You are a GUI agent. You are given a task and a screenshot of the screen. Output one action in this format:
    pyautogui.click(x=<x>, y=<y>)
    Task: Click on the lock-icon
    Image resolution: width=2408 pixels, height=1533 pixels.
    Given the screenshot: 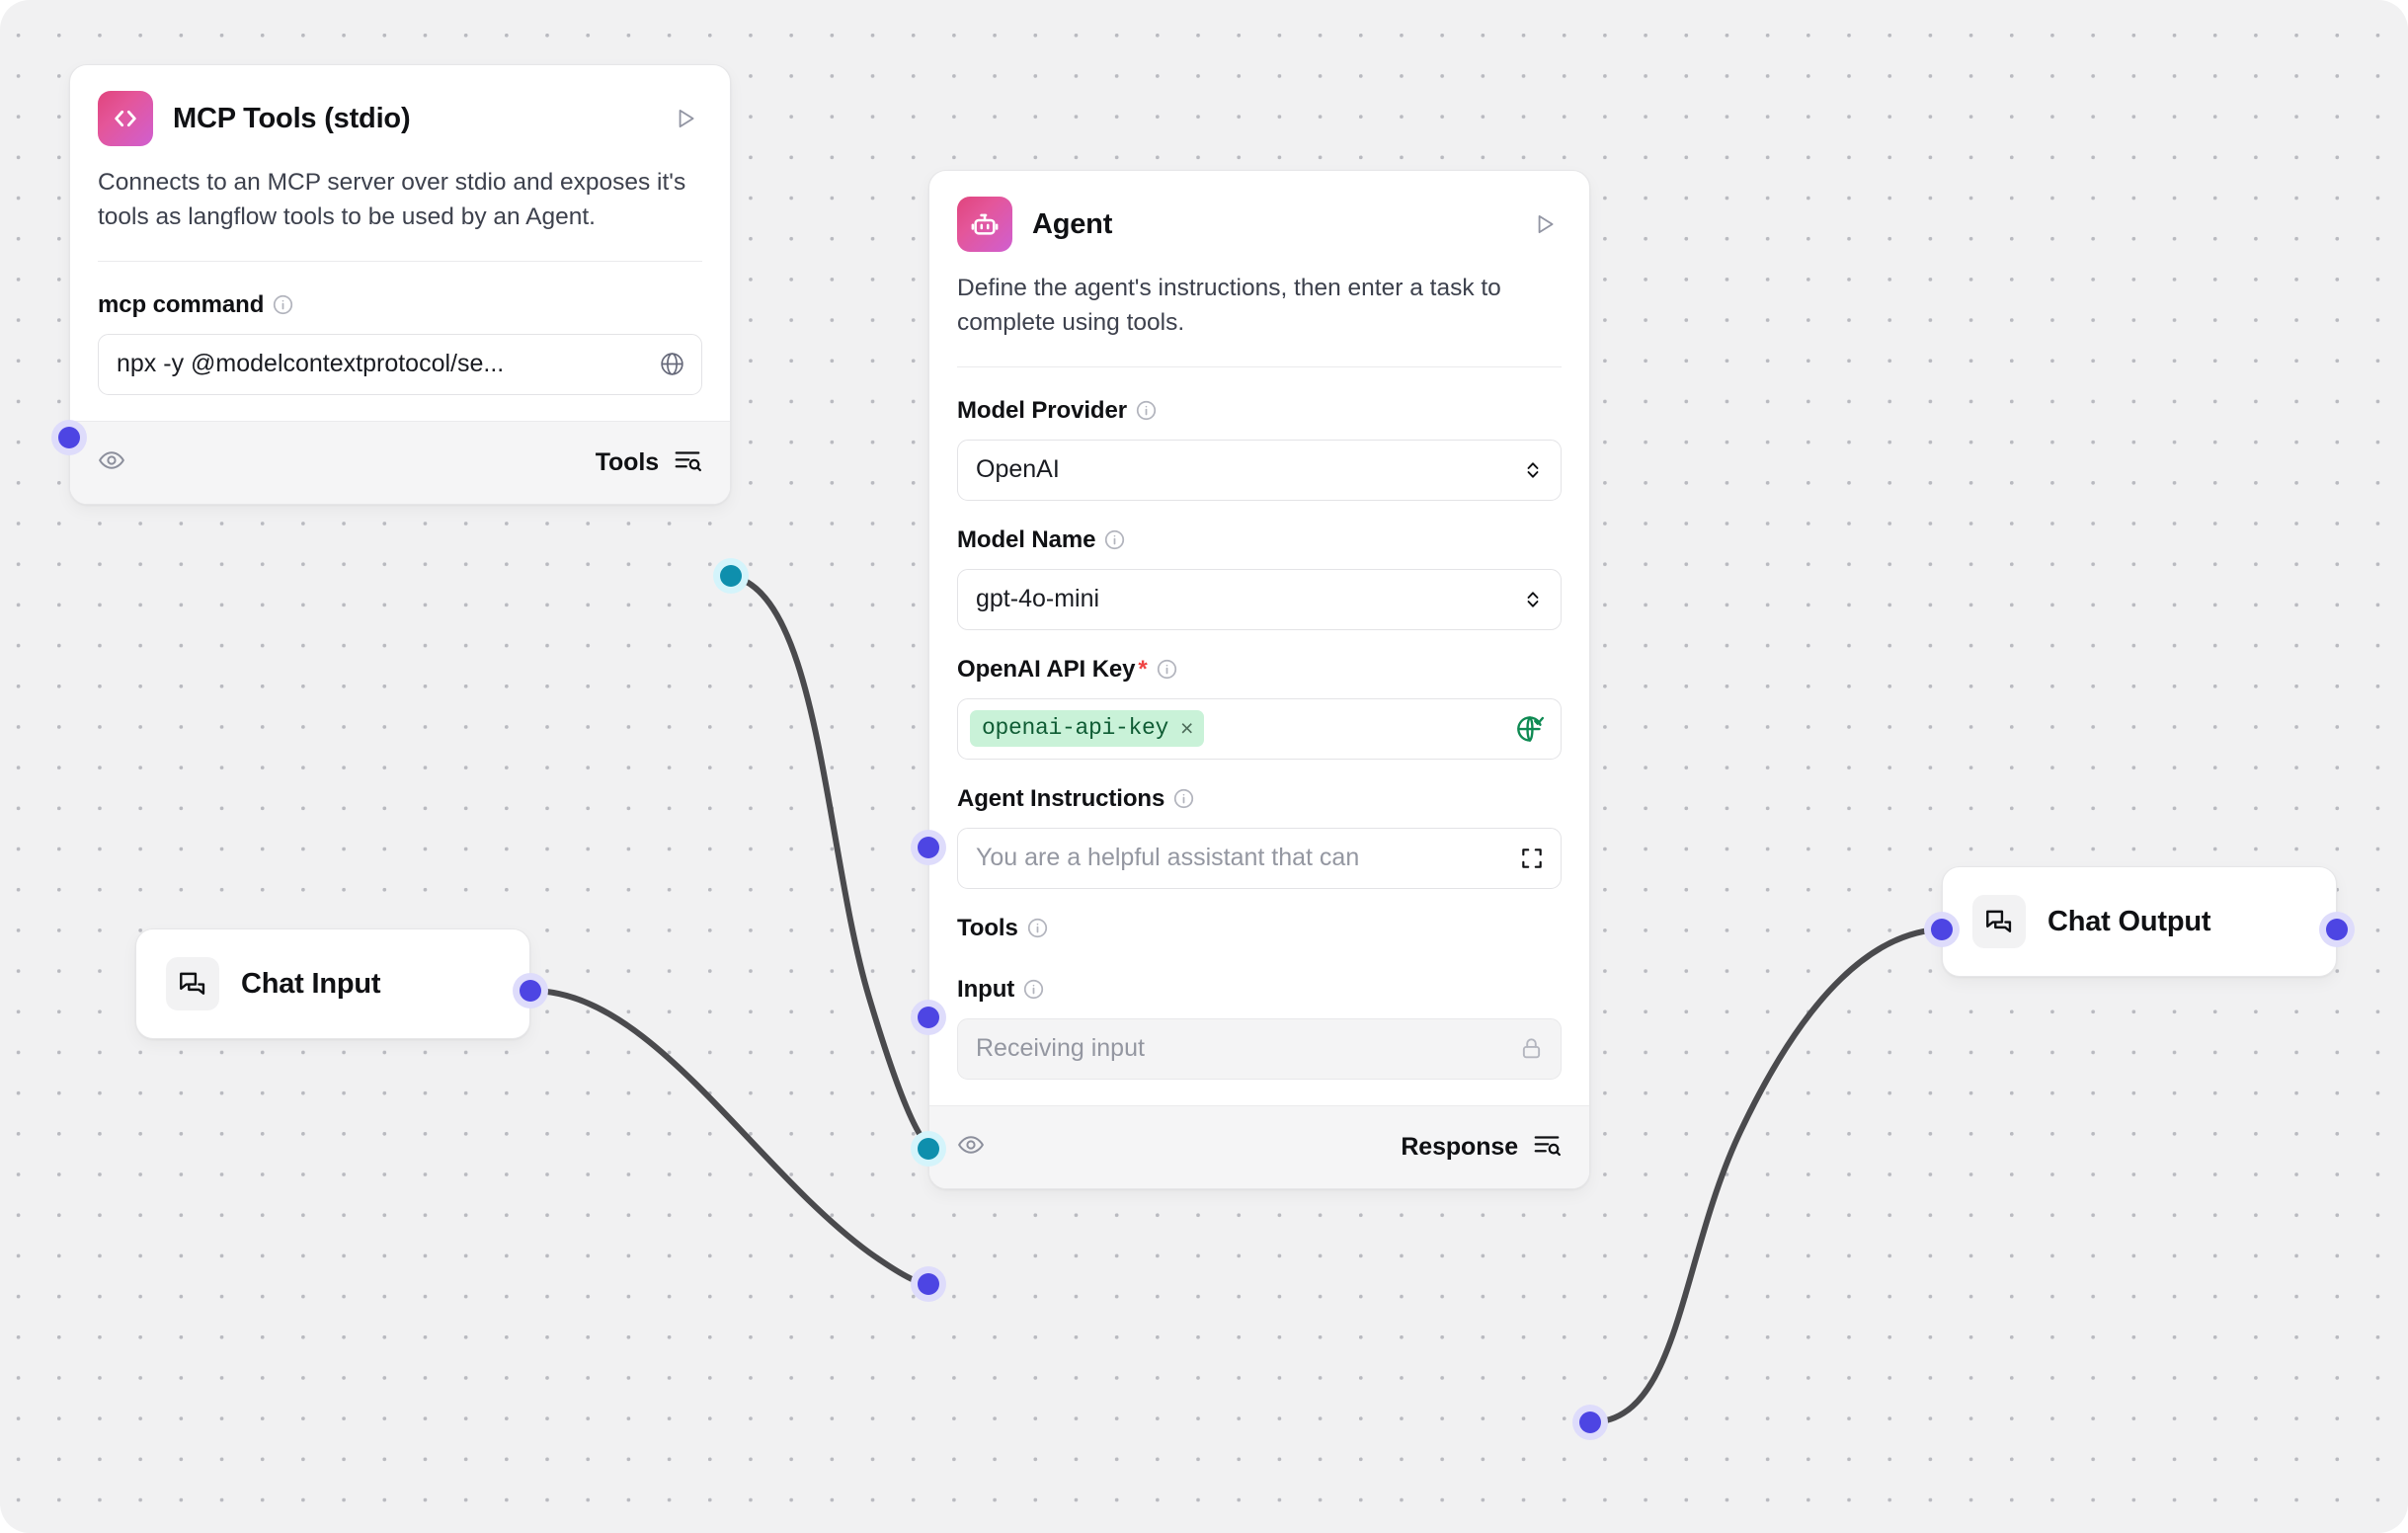 What is the action you would take?
    pyautogui.click(x=1532, y=1048)
    